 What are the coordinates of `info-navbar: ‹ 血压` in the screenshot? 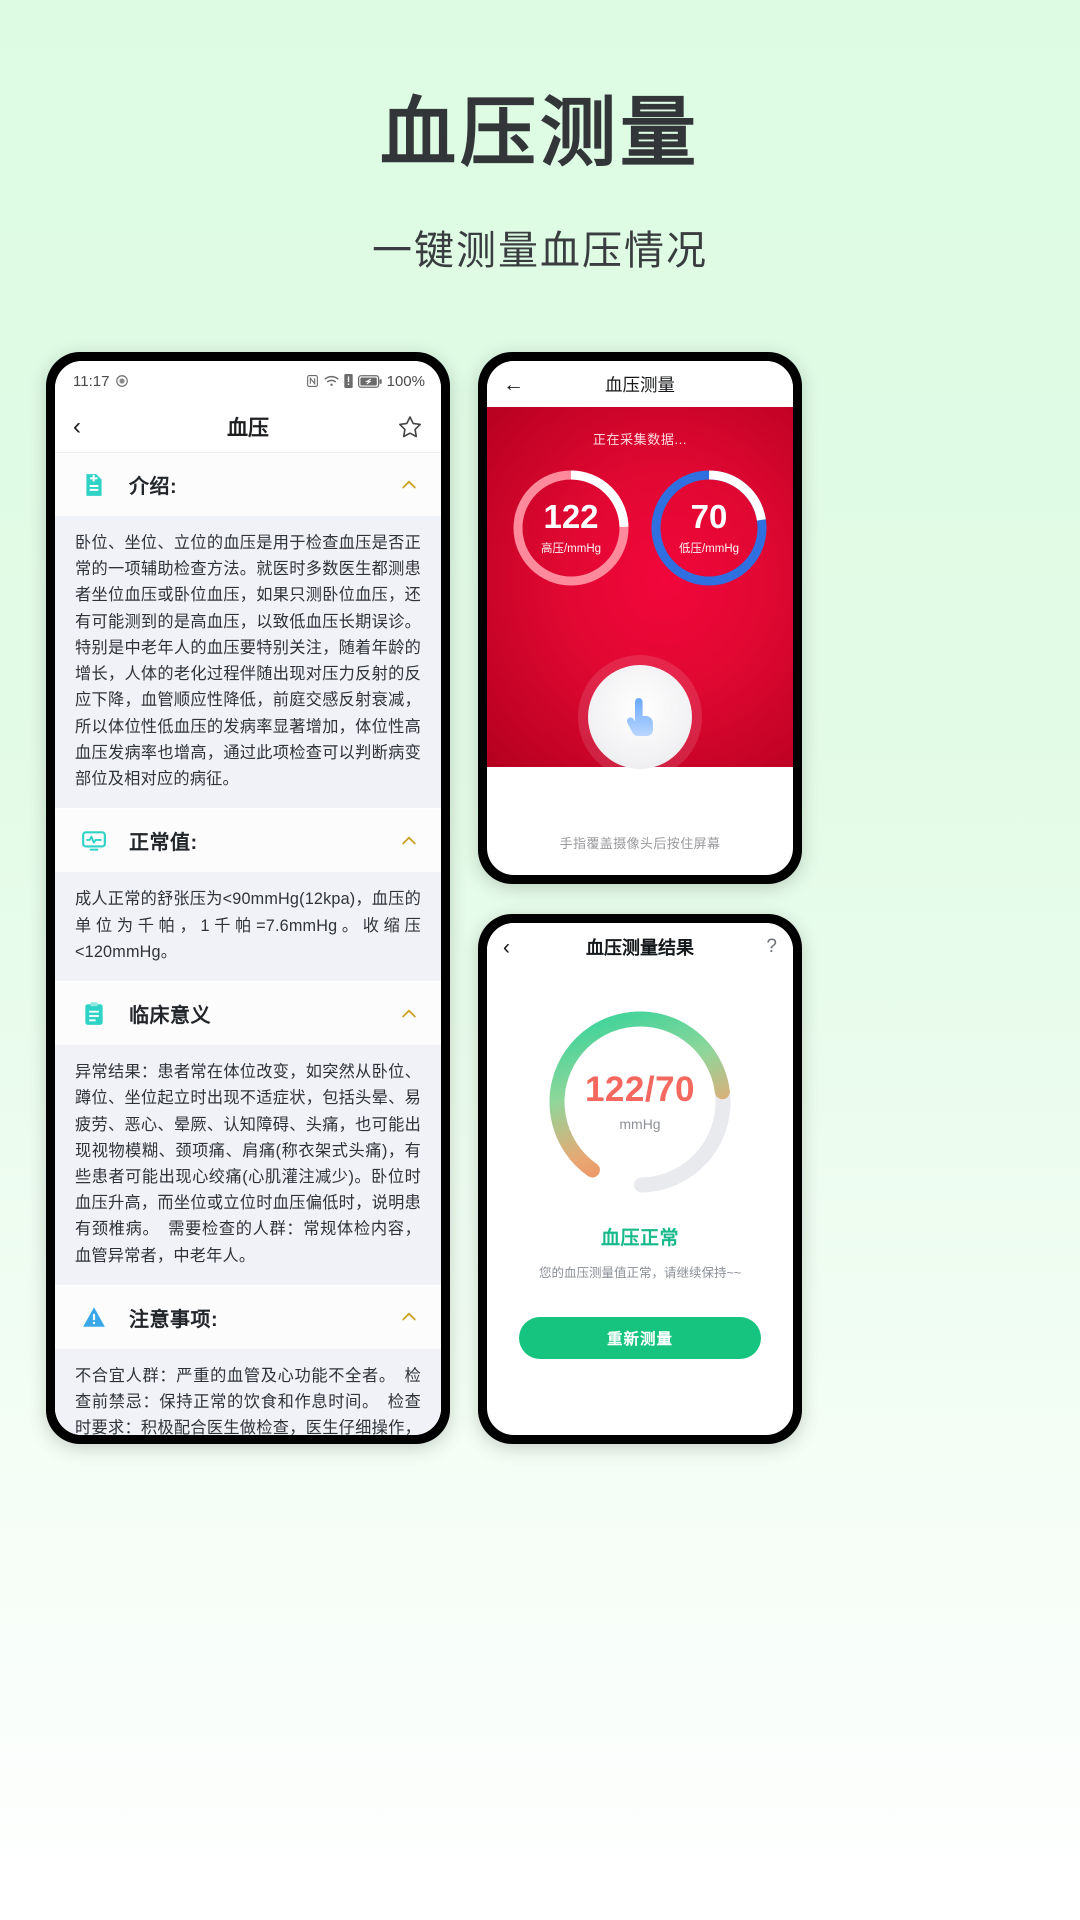 It's located at (248, 427).